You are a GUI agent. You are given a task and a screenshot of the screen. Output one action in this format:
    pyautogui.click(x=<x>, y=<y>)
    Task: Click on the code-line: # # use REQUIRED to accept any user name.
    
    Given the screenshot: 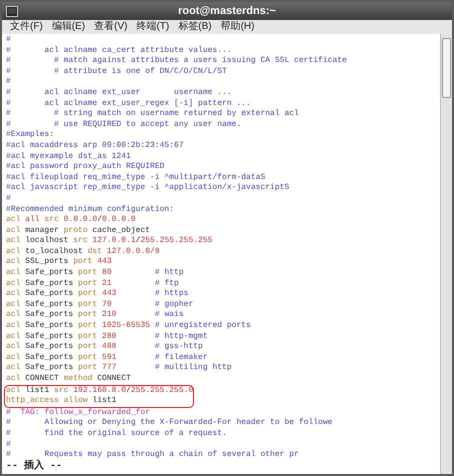 What is the action you would take?
    pyautogui.click(x=124, y=125)
    